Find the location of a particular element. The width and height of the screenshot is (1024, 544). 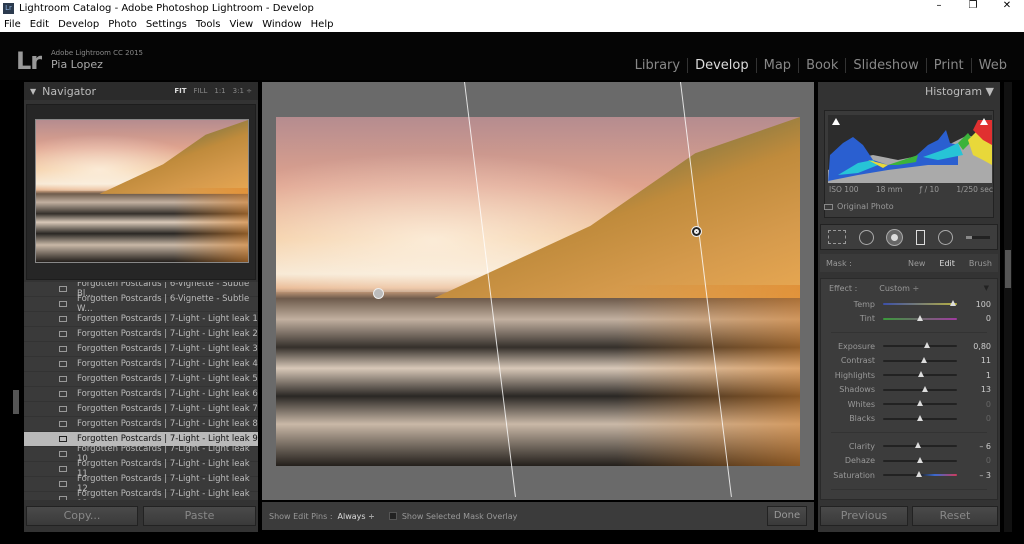

zoom-option: 3:1 ÷ is located at coordinates (242, 91).